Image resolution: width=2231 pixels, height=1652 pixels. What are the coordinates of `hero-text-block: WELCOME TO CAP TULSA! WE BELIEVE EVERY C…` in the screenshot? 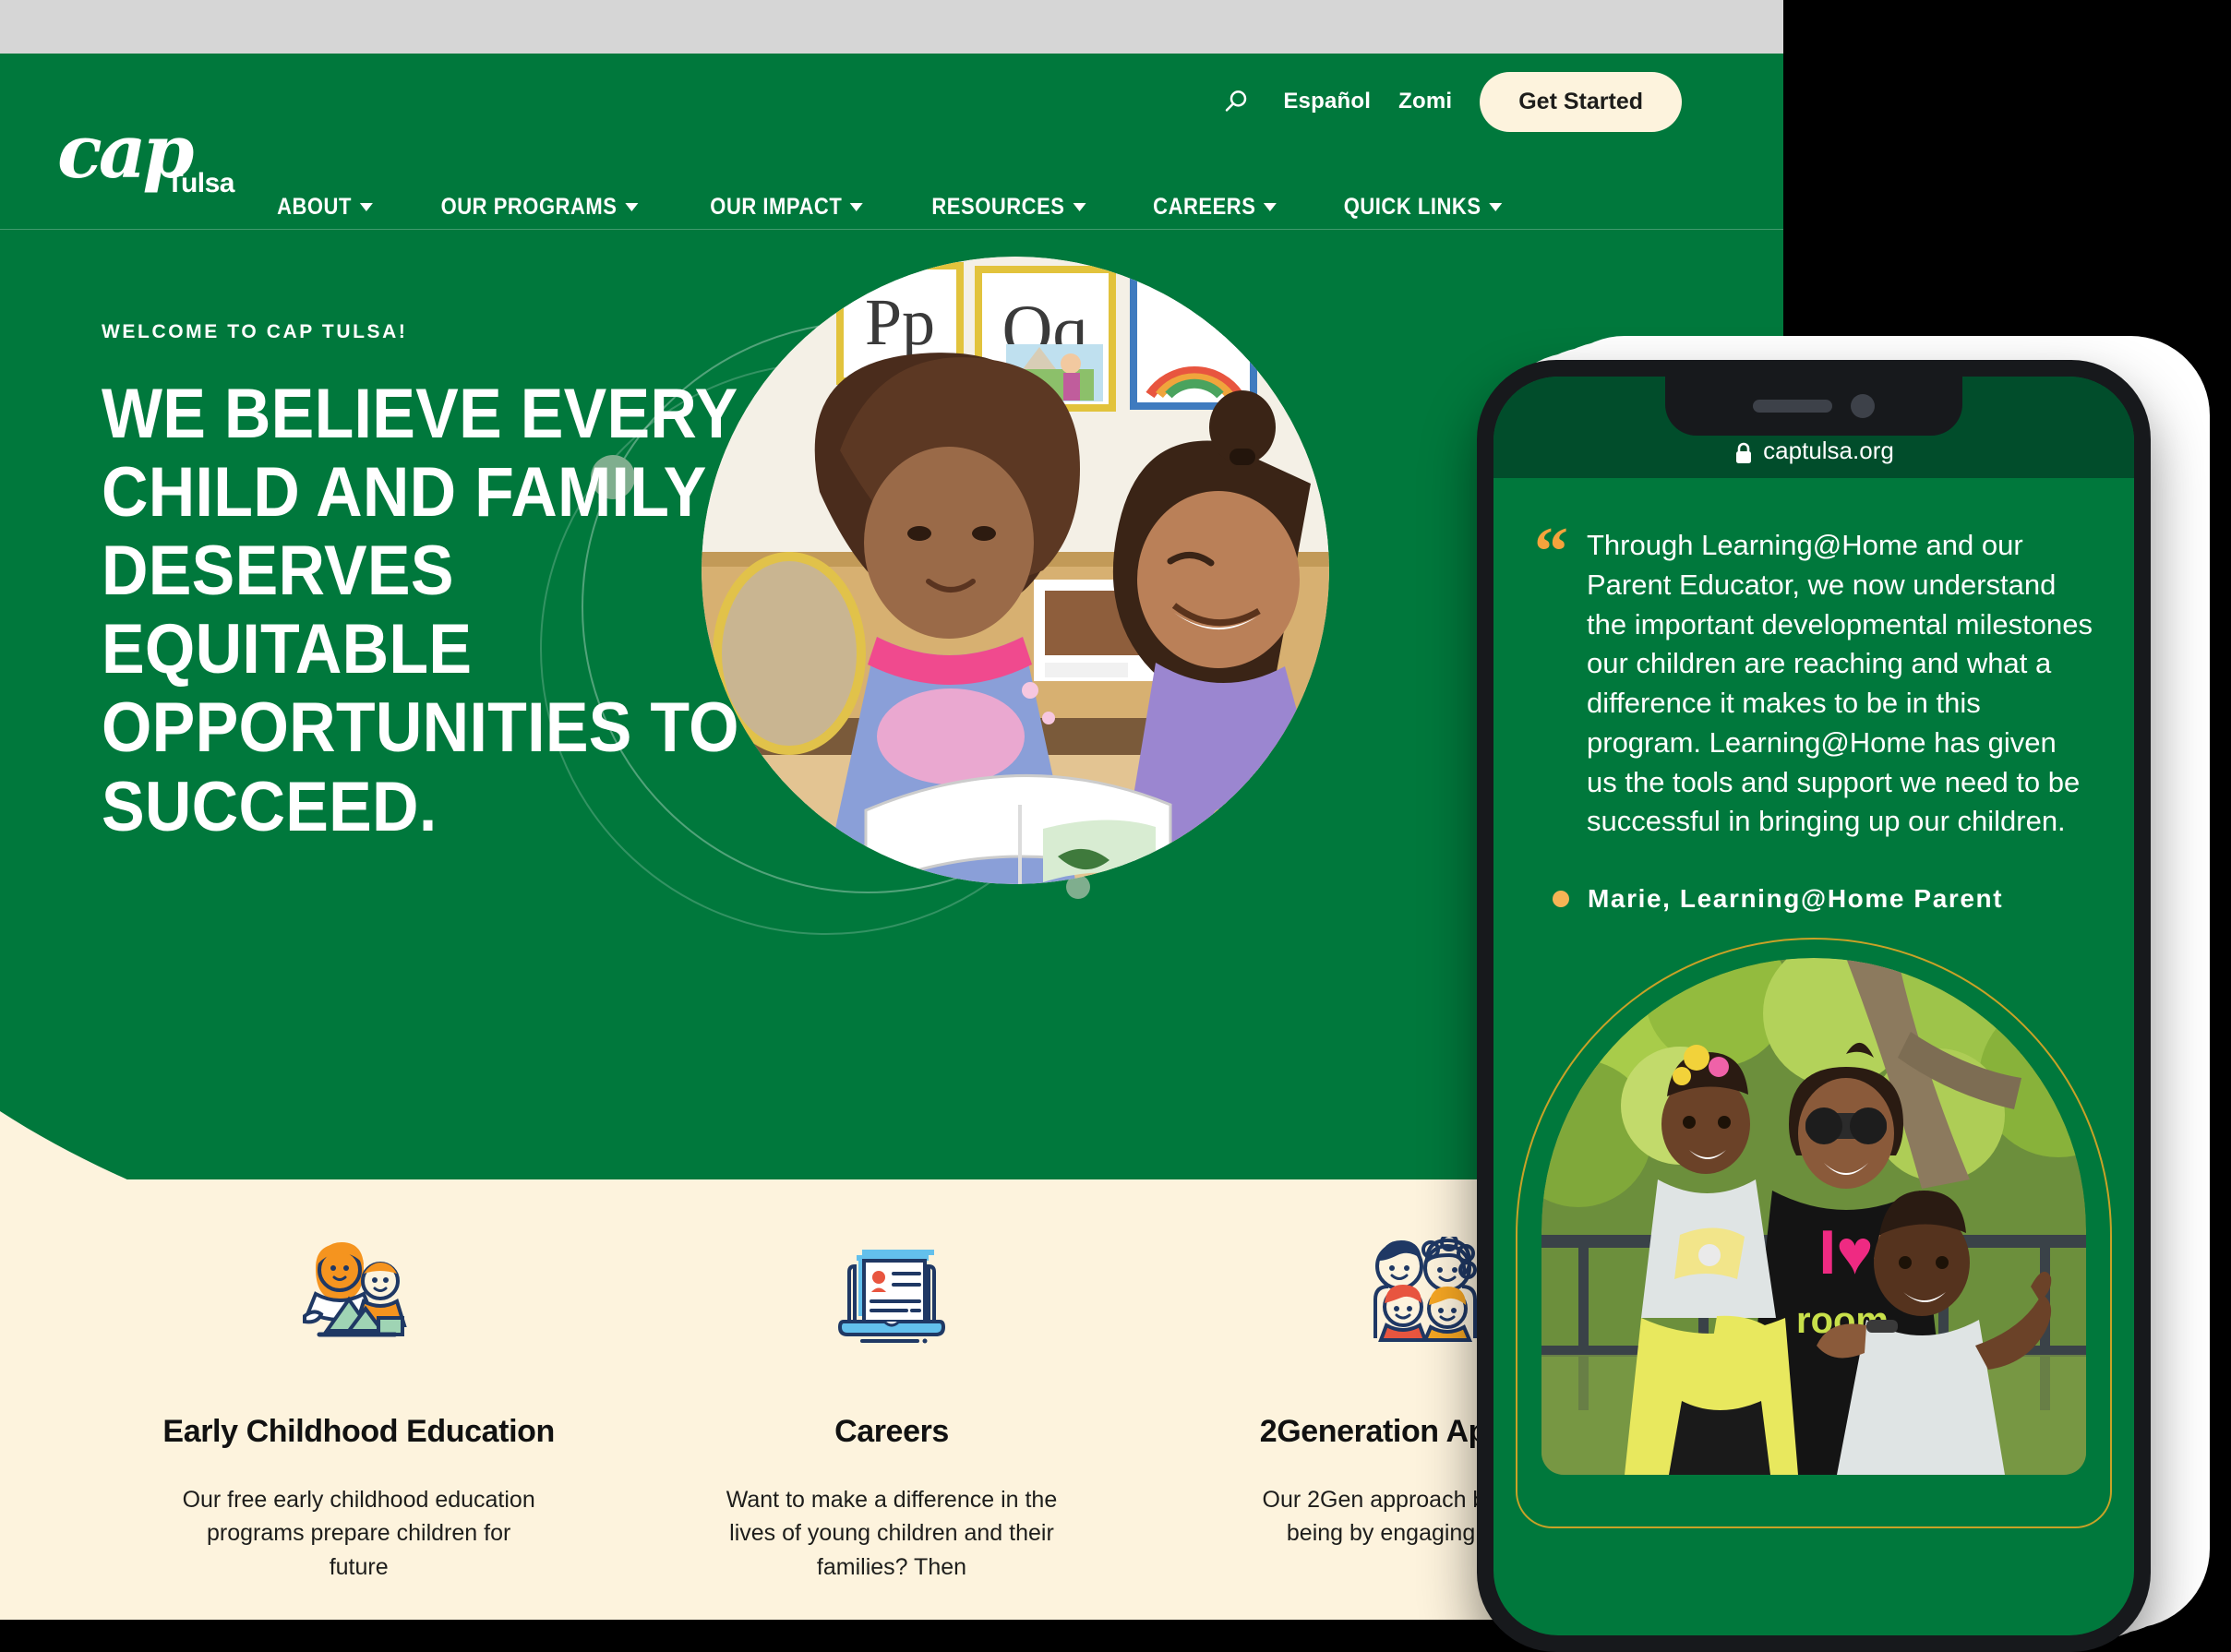 It's located at (453, 584).